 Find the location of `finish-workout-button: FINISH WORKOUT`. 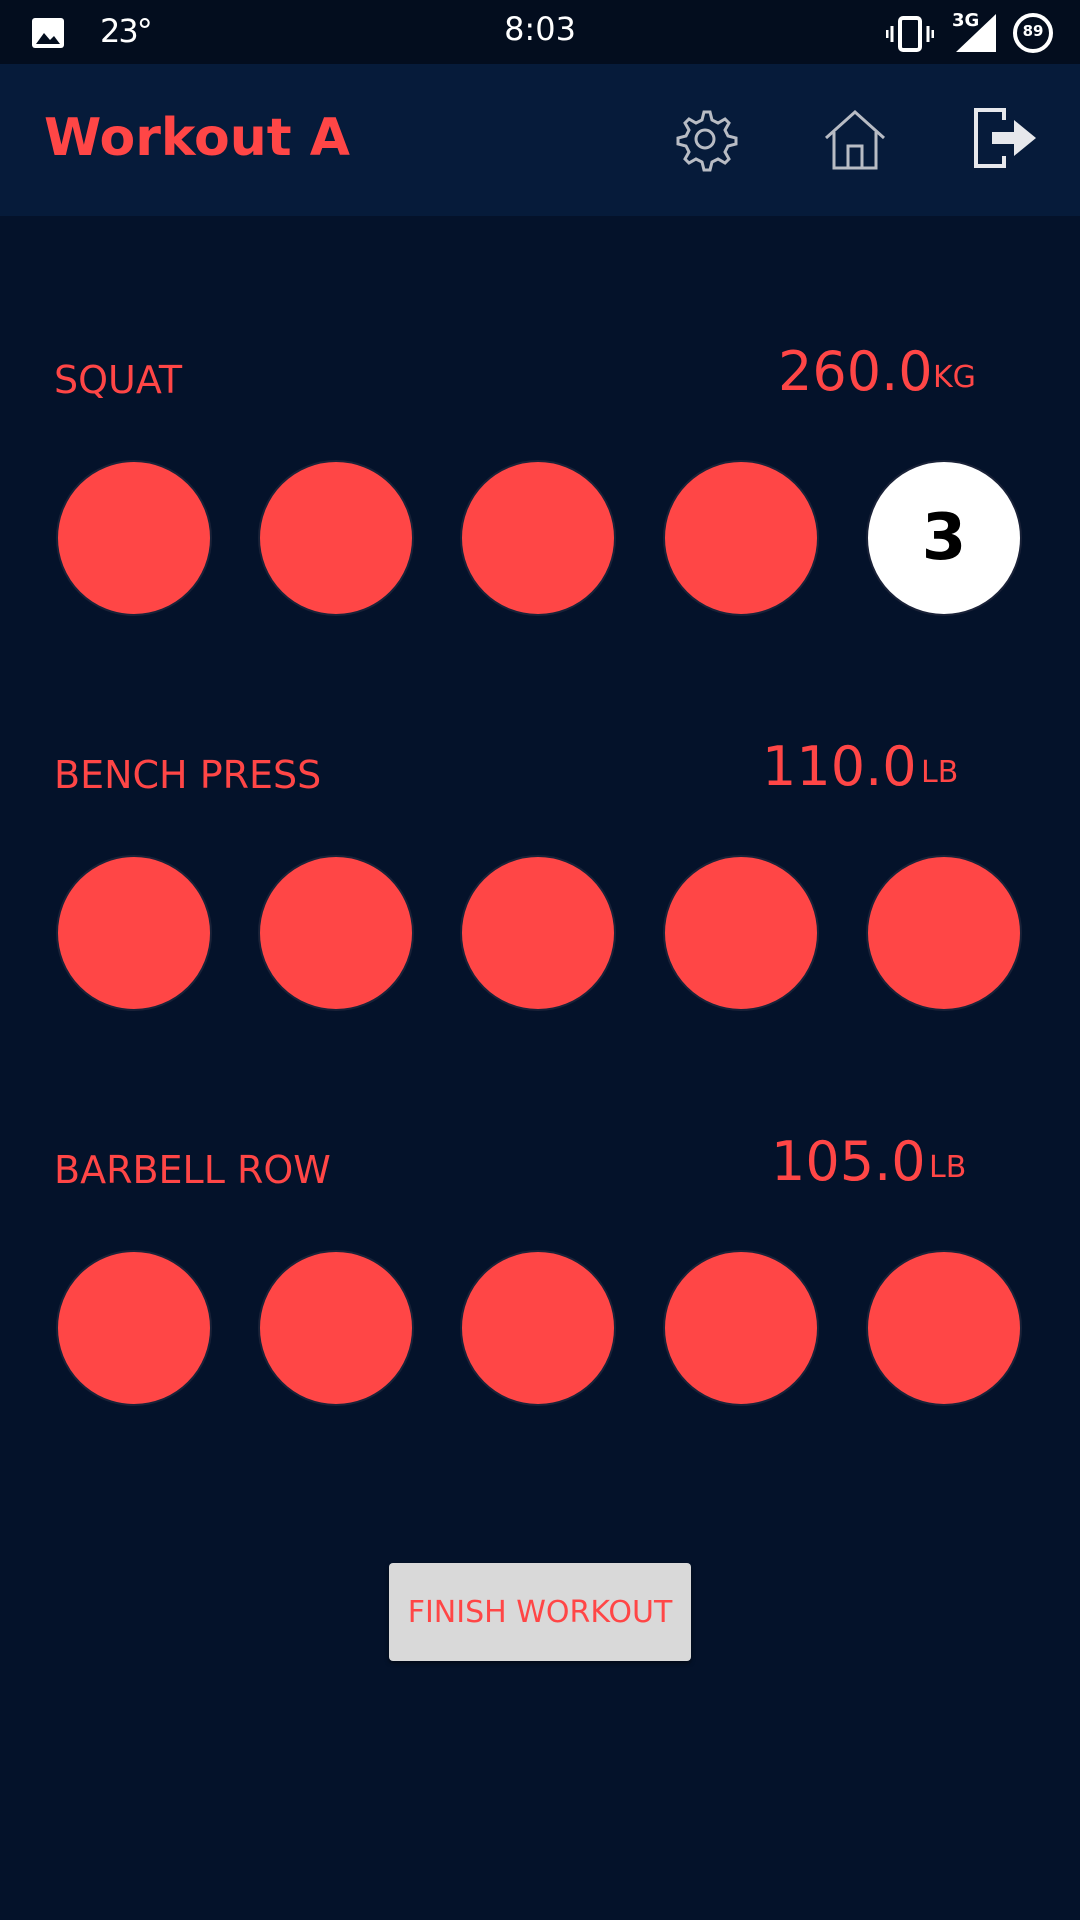

finish-workout-button: FINISH WORKOUT is located at coordinates (540, 1612).